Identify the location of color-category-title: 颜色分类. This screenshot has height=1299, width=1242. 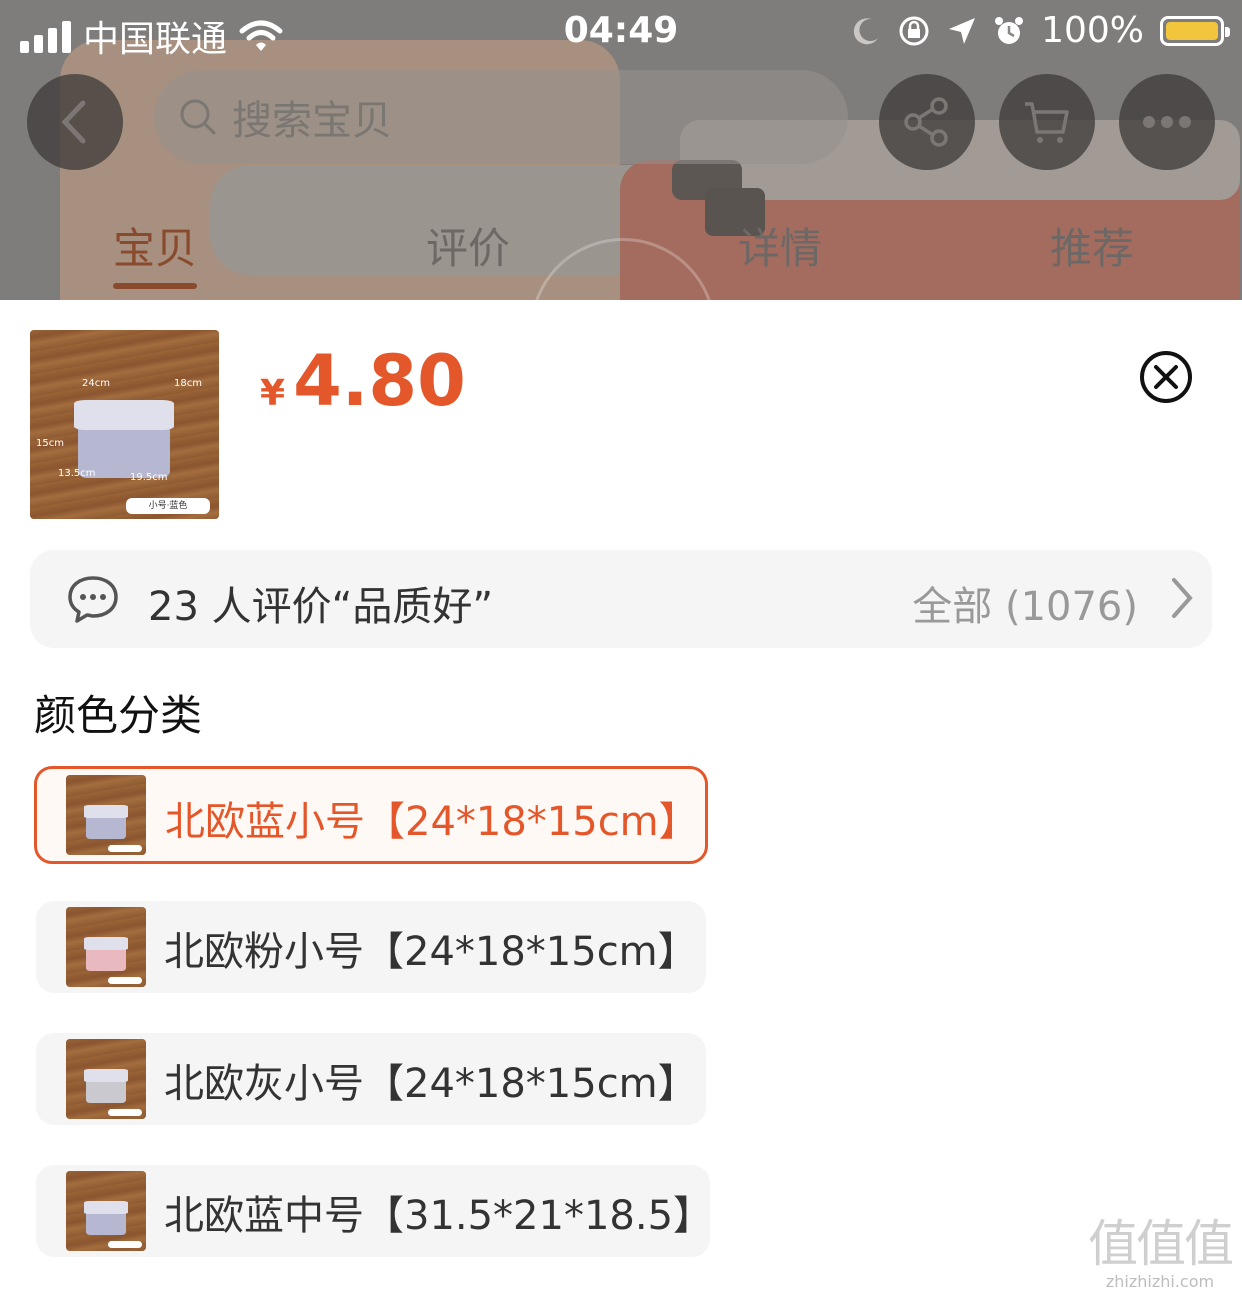
(118, 715).